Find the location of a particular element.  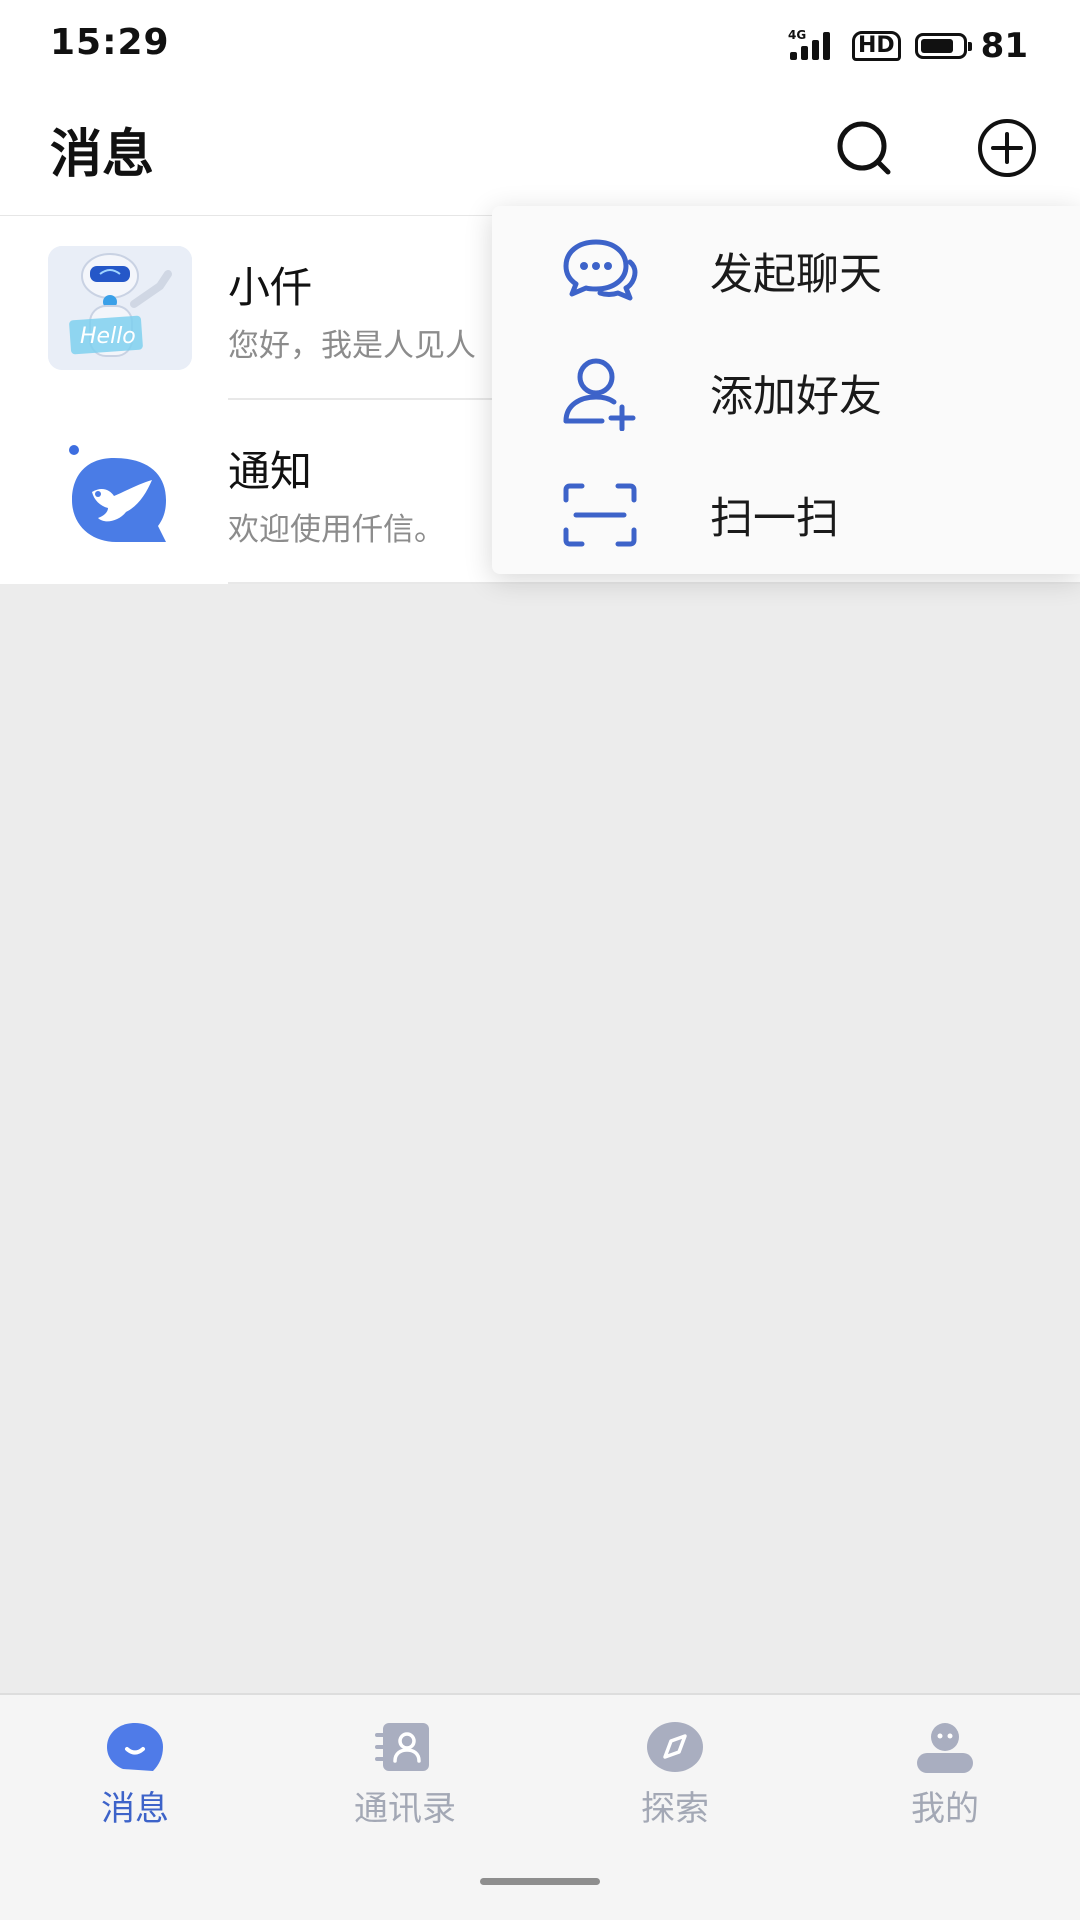

contacts-icon is located at coordinates (405, 1747).